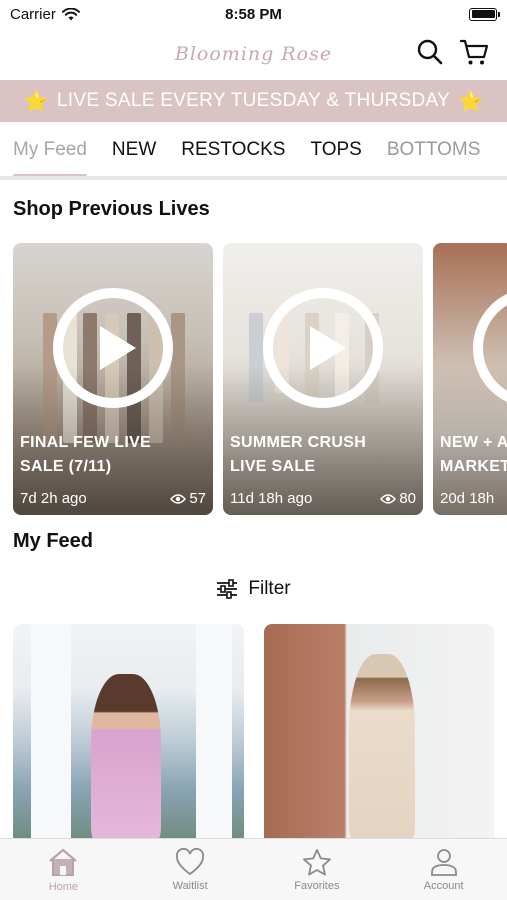  Describe the element at coordinates (111, 209) in the screenshot. I see `previous-lives-title: Shop Previous Lives` at that location.